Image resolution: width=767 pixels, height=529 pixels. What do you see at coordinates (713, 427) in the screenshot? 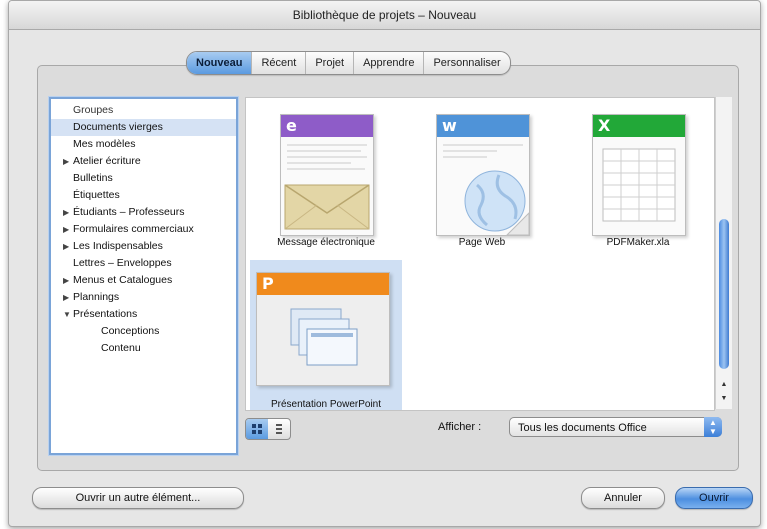
I see `select-arrows-icon: ▲ ▼` at bounding box center [713, 427].